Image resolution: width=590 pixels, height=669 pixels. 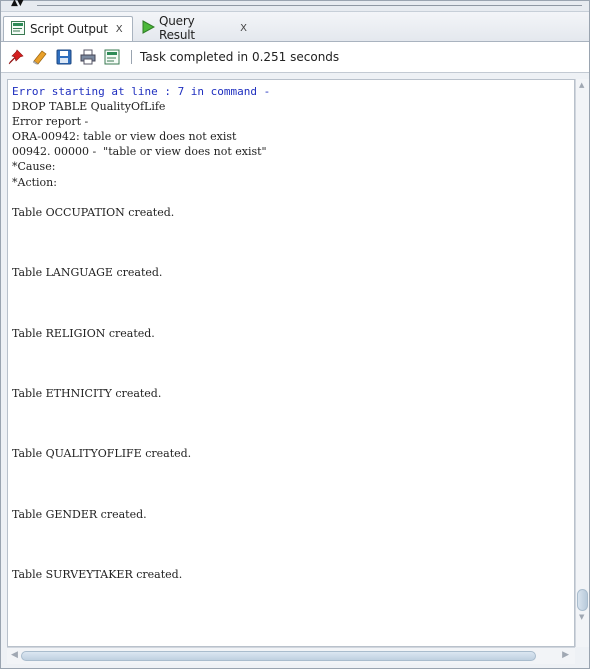 What do you see at coordinates (102, 454) in the screenshot?
I see `output-line: Table QUALITYOFLIFE created.` at bounding box center [102, 454].